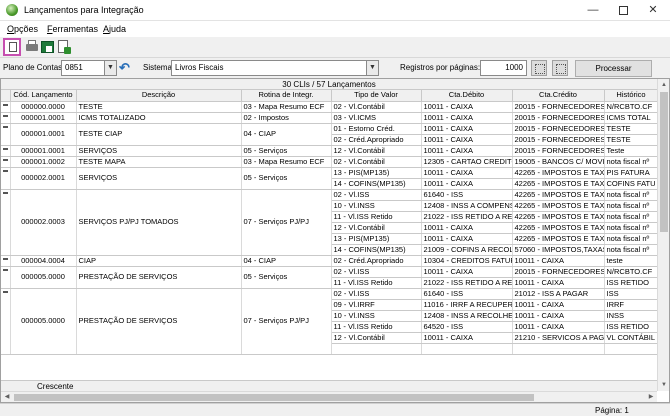 This screenshot has width=670, height=416. What do you see at coordinates (110, 68) in the screenshot?
I see `plano-dropdown-icon: ▼` at bounding box center [110, 68].